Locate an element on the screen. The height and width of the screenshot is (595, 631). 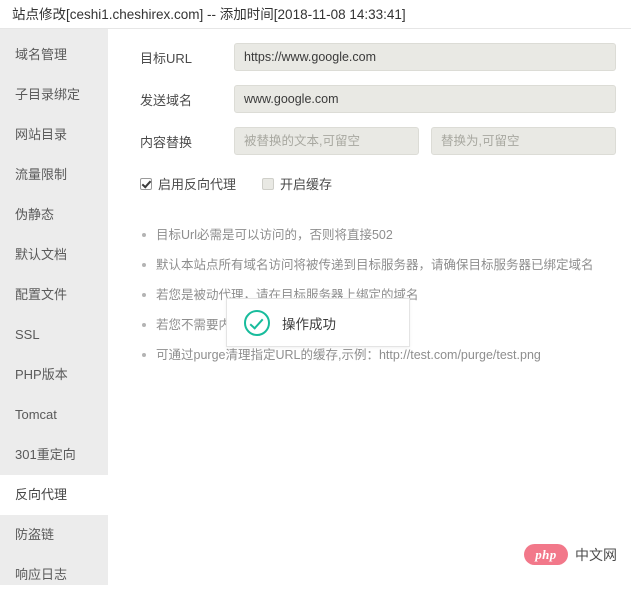
sidebar-item-3: 流量限制 is located at coordinates (54, 175).